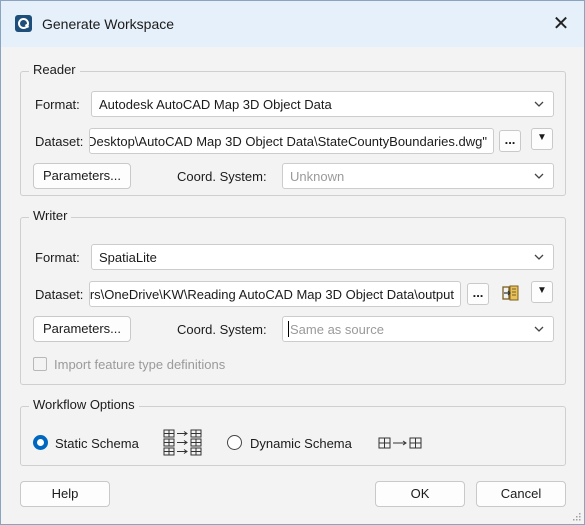 Image resolution: width=585 pixels, height=525 pixels. What do you see at coordinates (288, 329) in the screenshot?
I see `text-cursor` at bounding box center [288, 329].